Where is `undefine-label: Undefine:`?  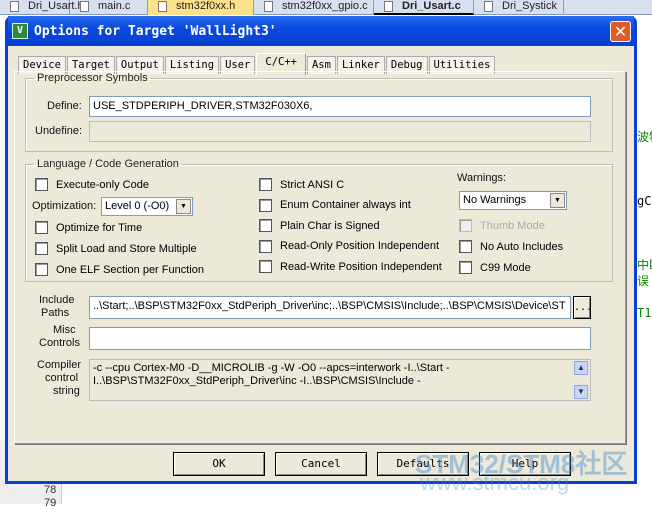 undefine-label: Undefine: is located at coordinates (59, 131).